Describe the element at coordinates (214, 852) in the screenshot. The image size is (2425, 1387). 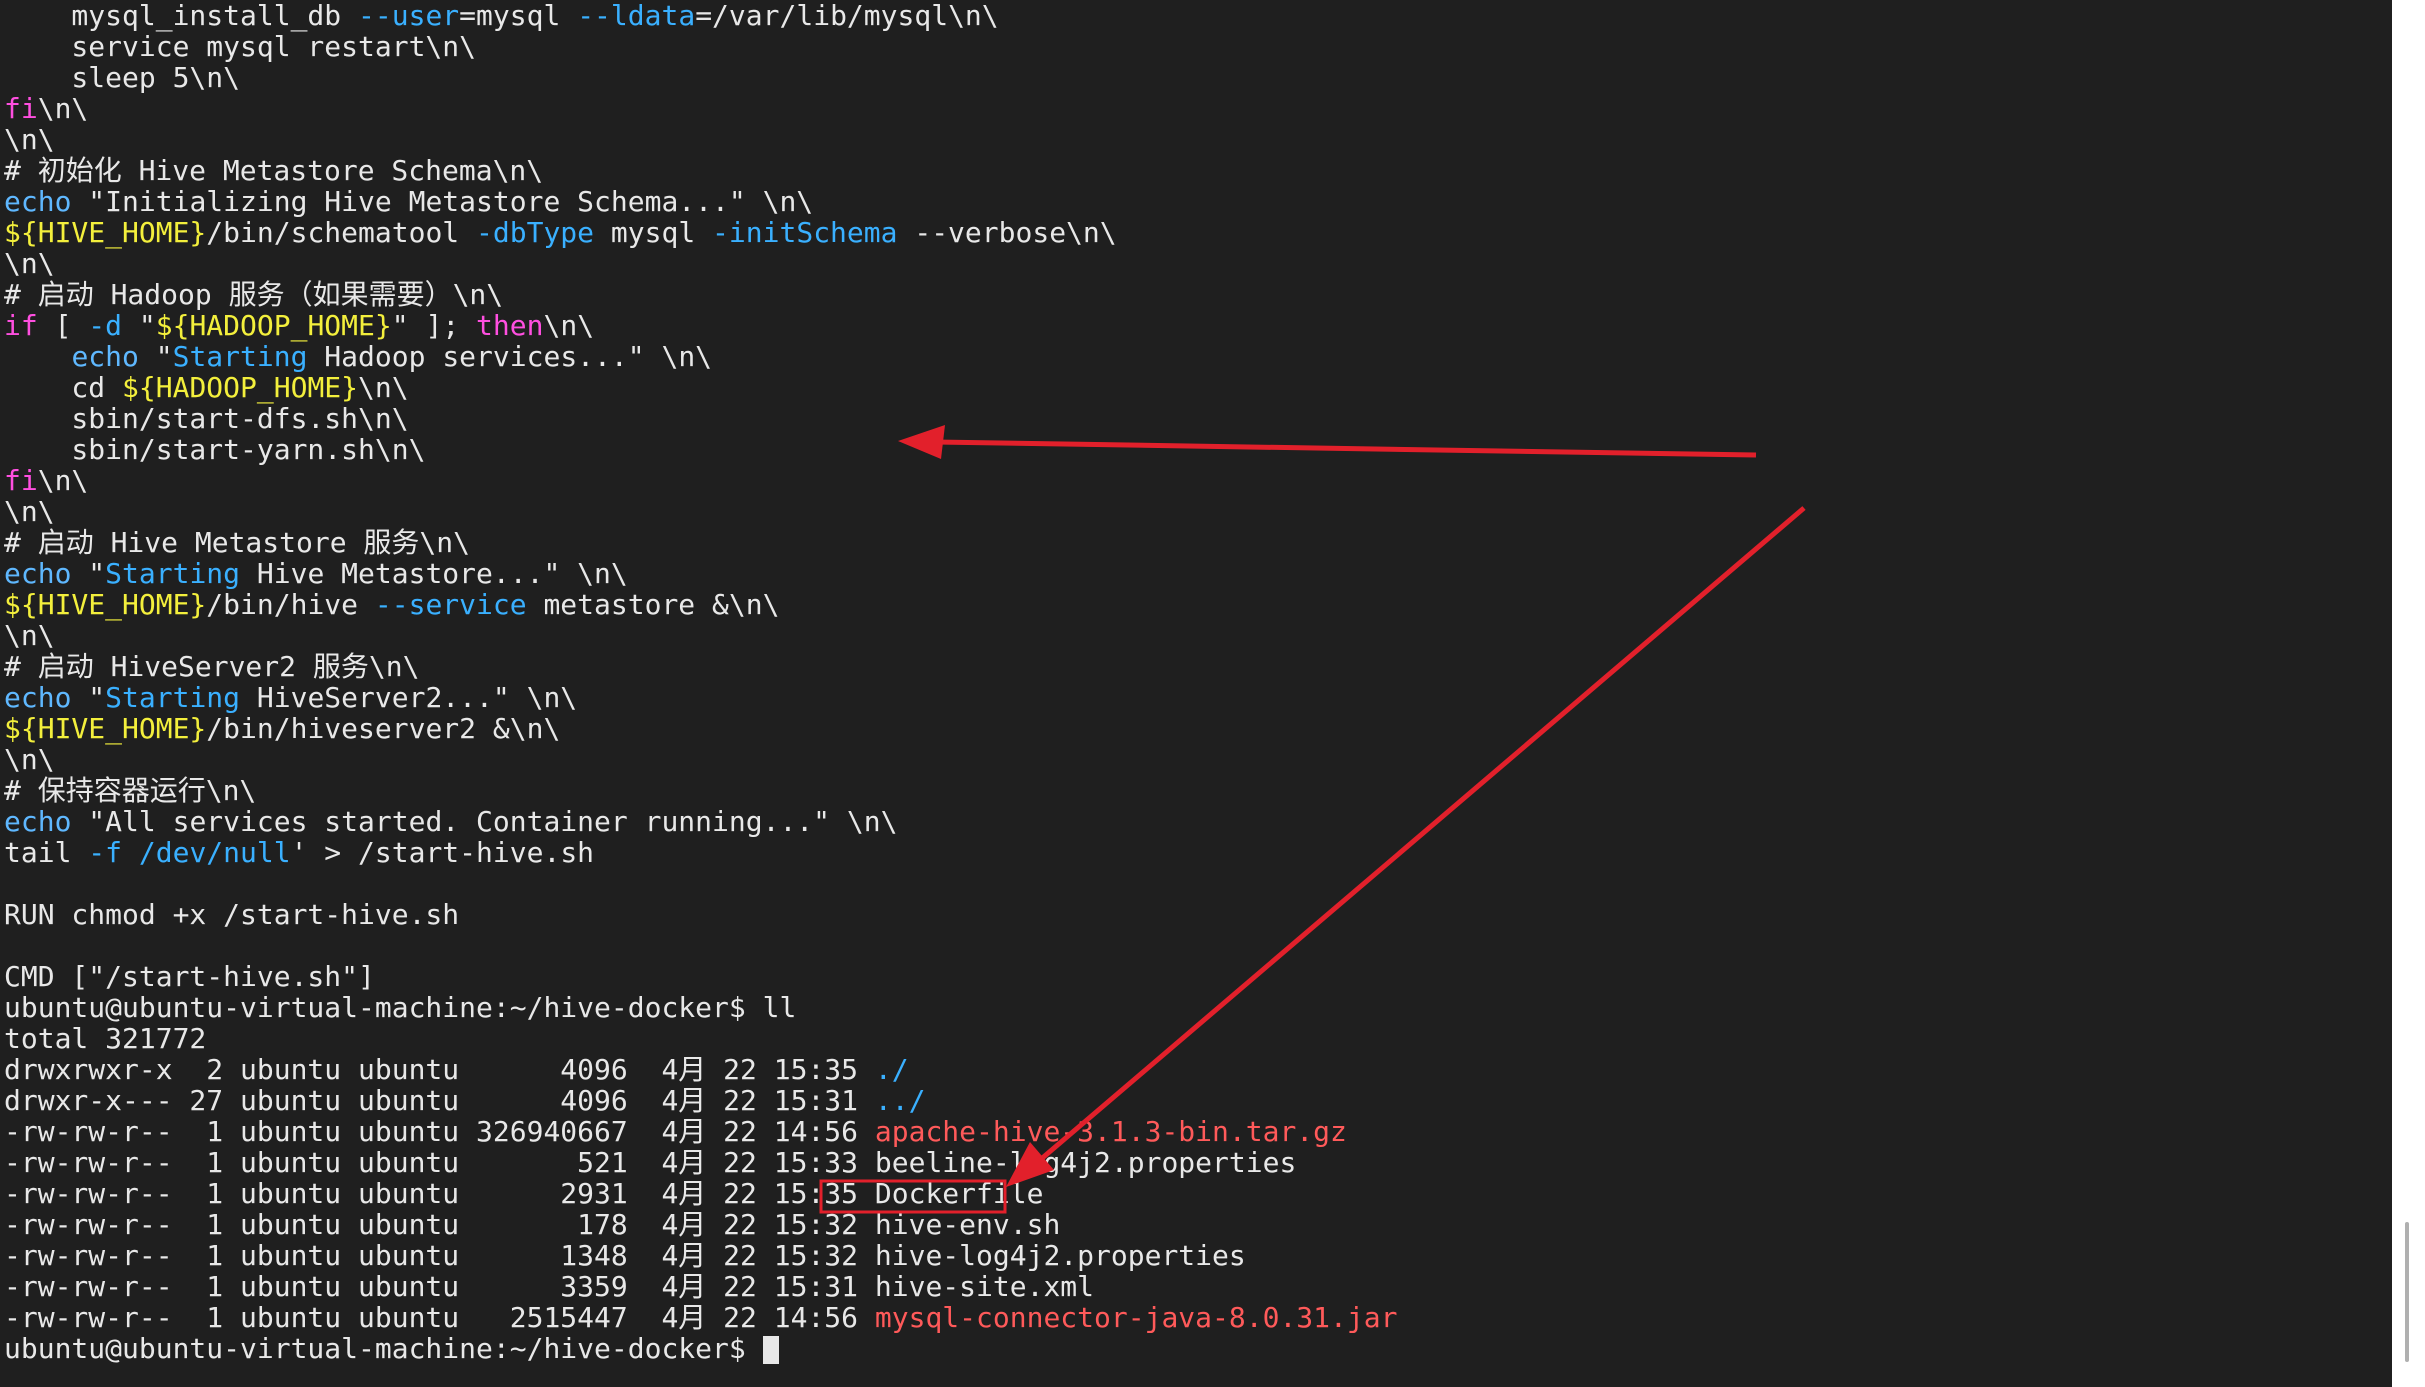
I see `terminal-text: /dev/null` at that location.